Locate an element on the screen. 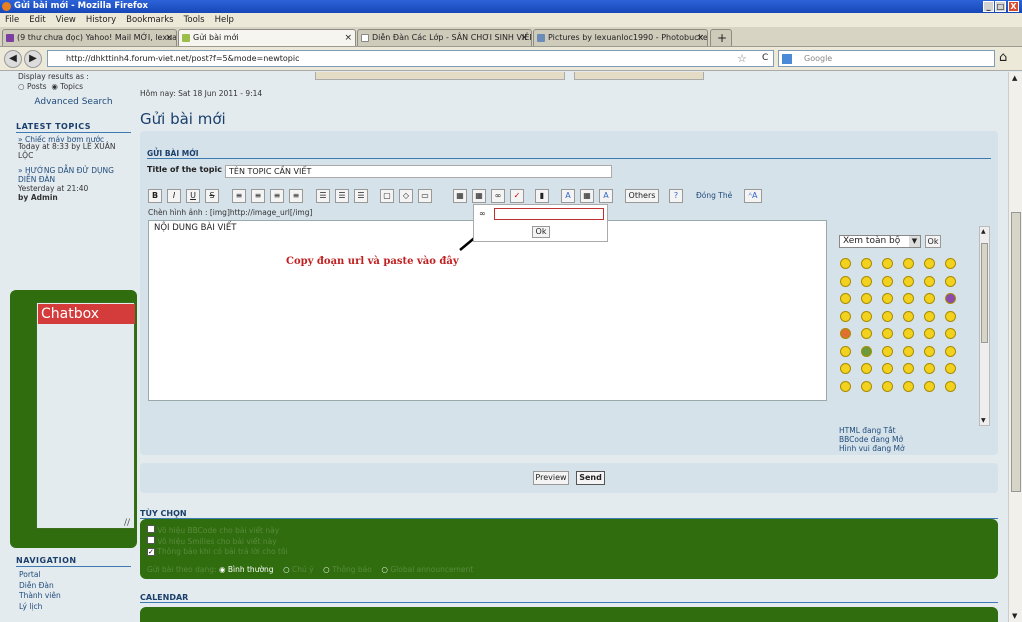  checkbox-notify: ✓ is located at coordinates (151, 552).